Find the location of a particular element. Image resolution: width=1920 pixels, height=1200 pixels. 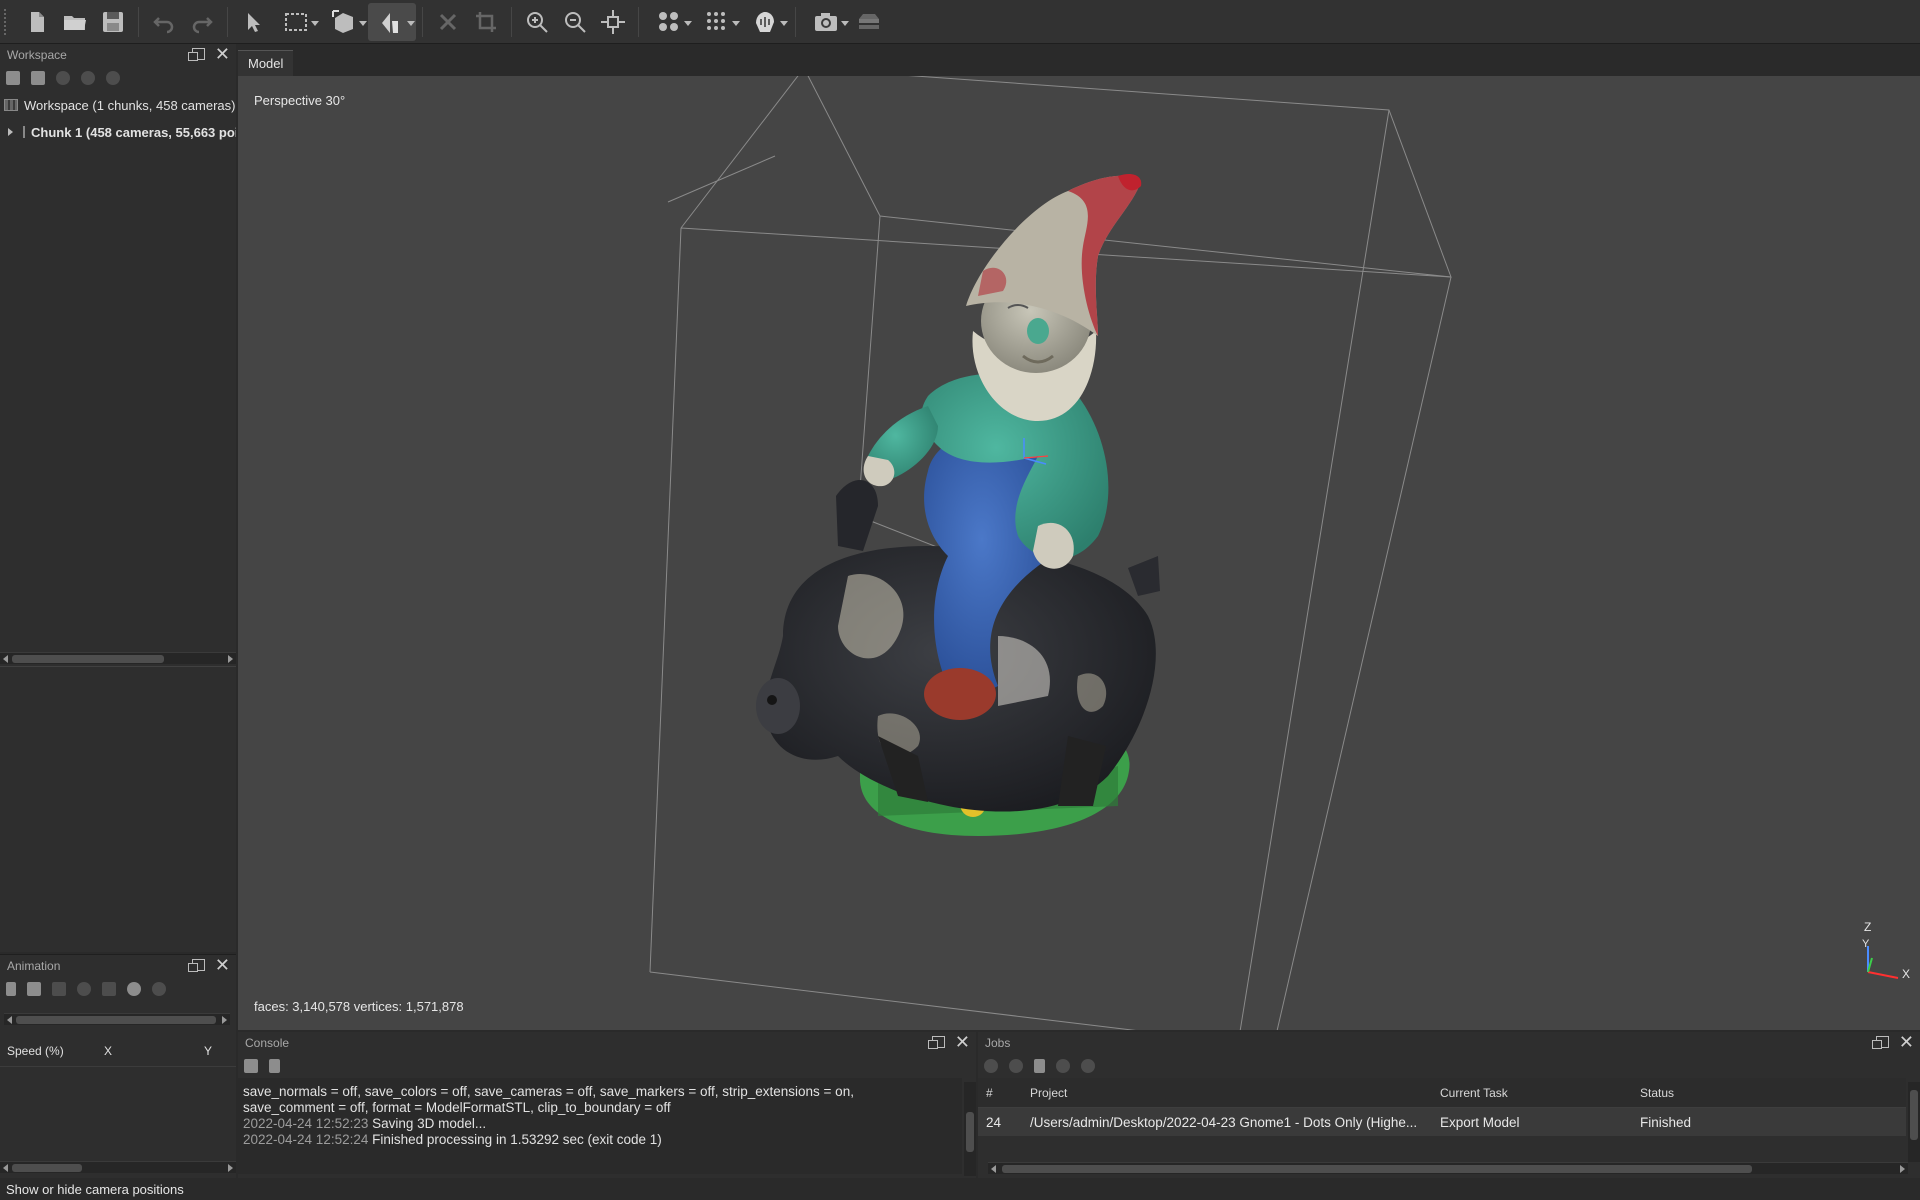

workspace-horizontal-scrollbar is located at coordinates (118, 658).